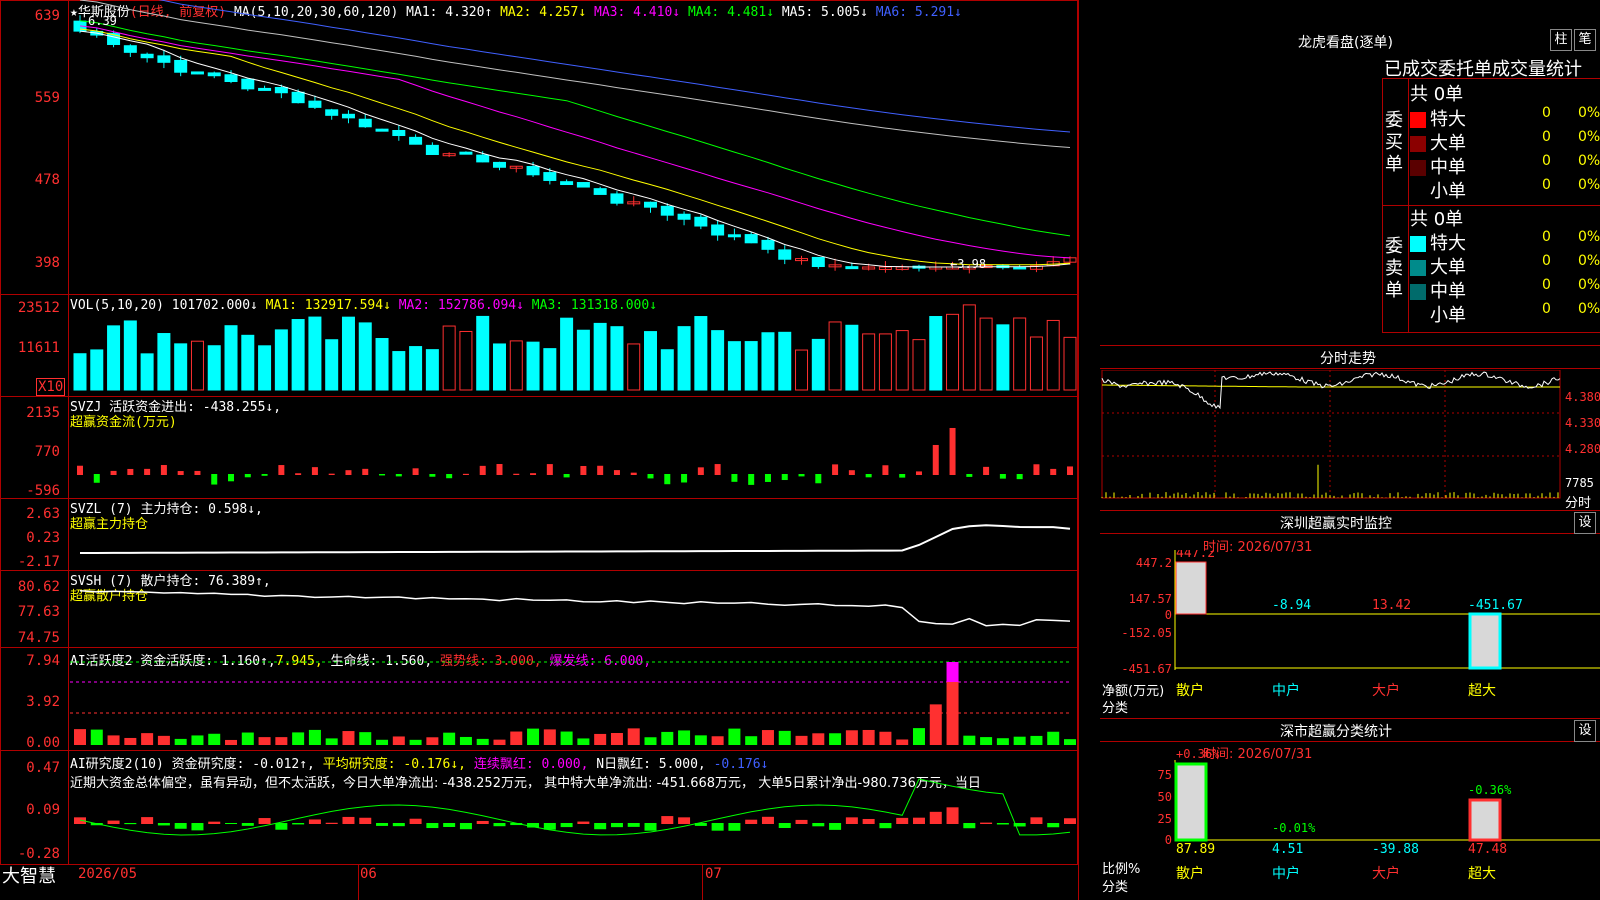 This screenshot has height=900, width=1600. Describe the element at coordinates (1294, 828) in the screenshot. I see `cls-change-label: -0.01%` at that location.